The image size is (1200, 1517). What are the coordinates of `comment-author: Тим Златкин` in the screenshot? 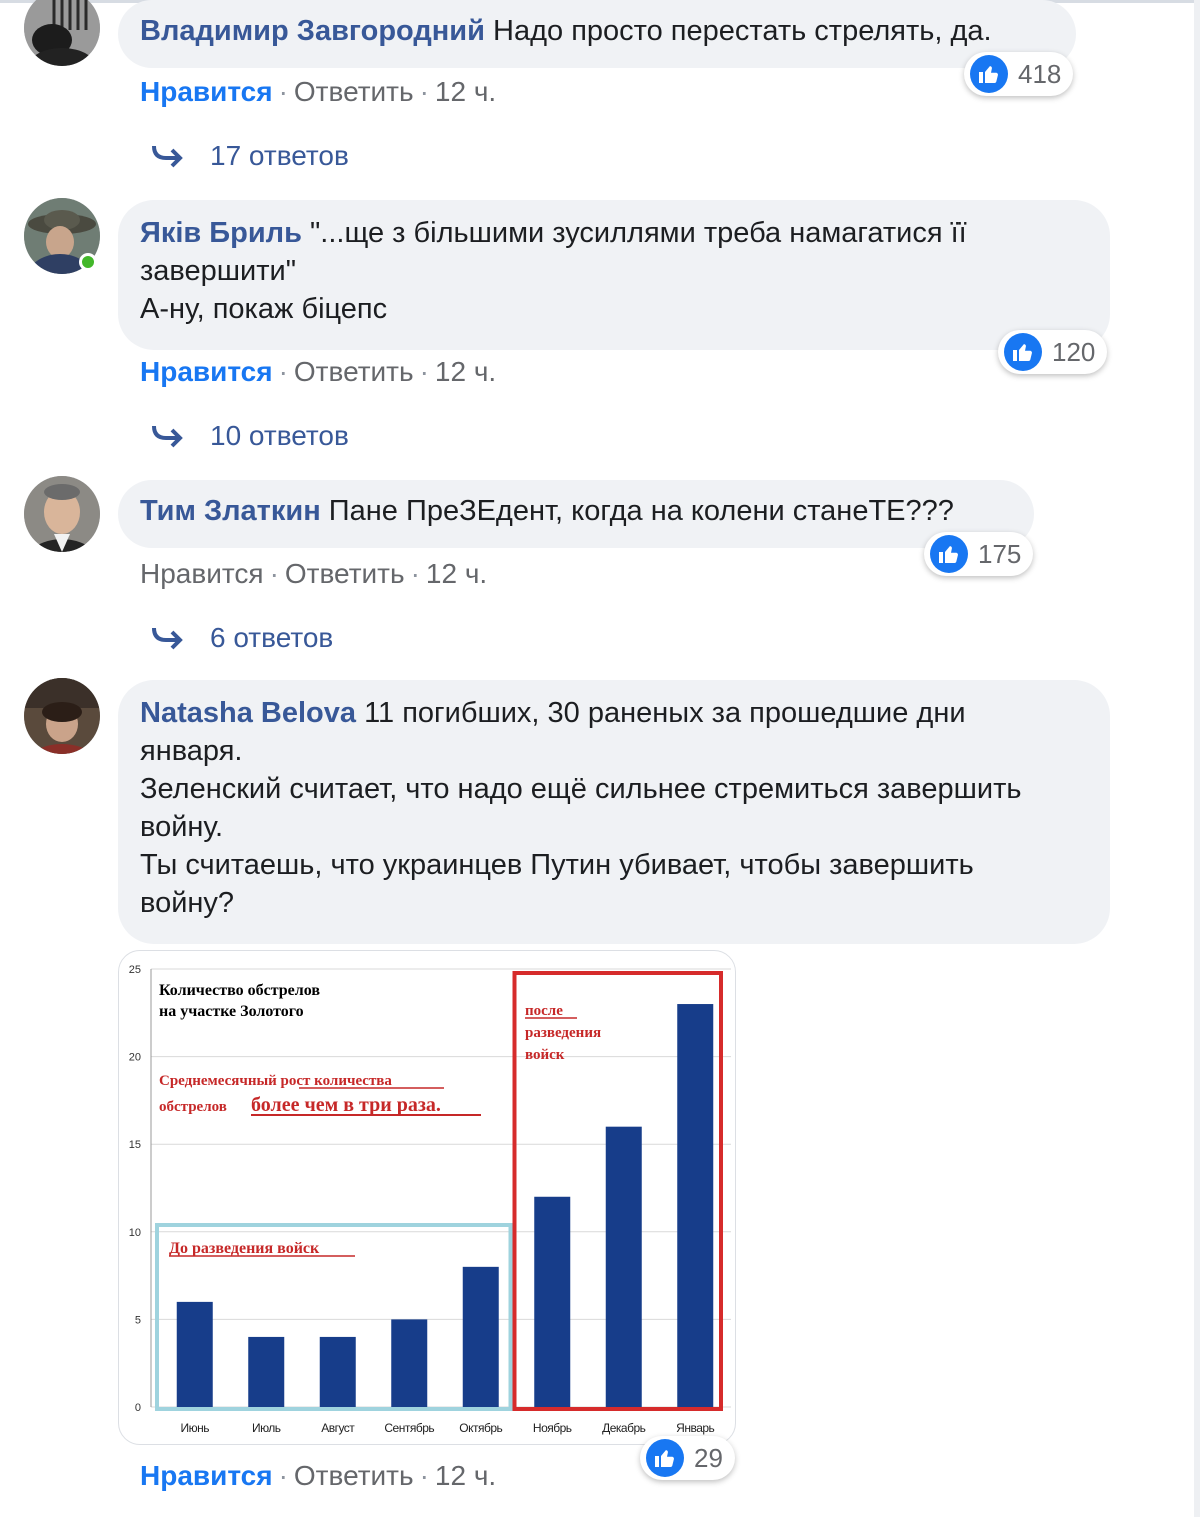 It's located at (230, 511).